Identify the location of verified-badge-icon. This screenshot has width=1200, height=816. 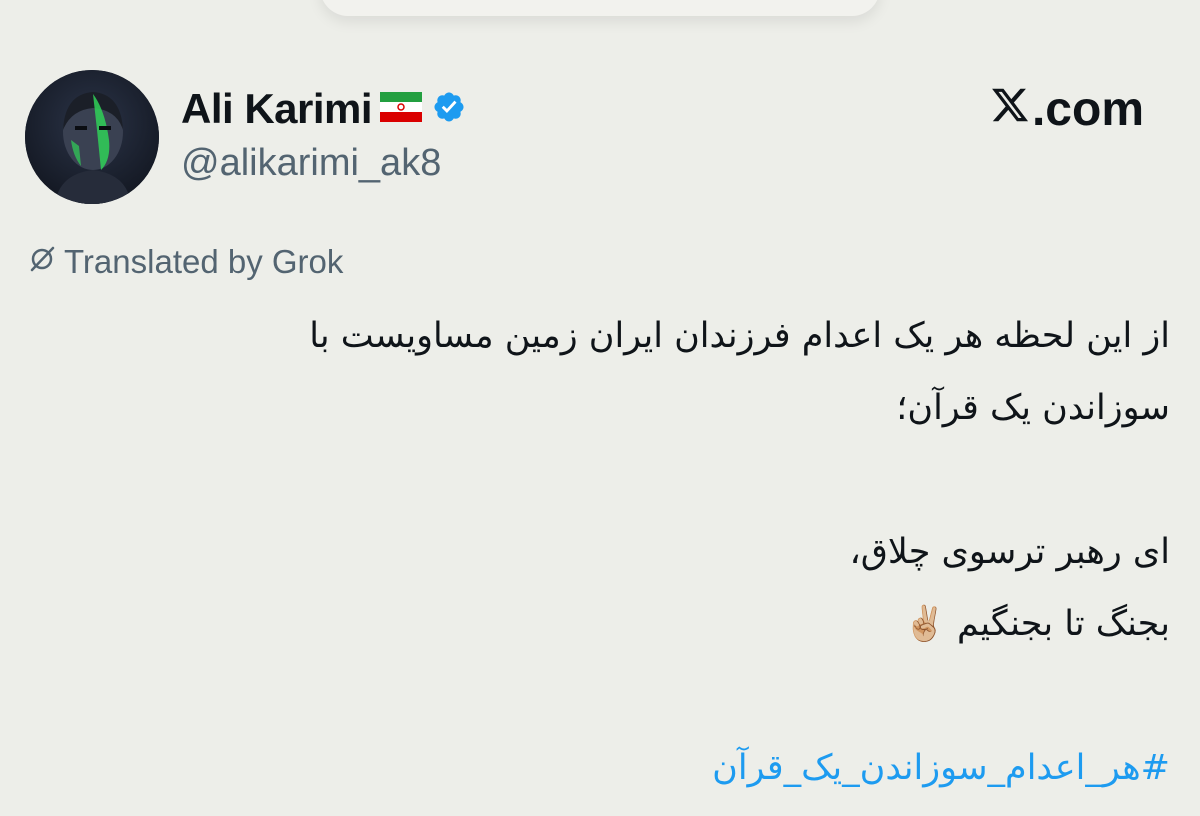
(449, 109).